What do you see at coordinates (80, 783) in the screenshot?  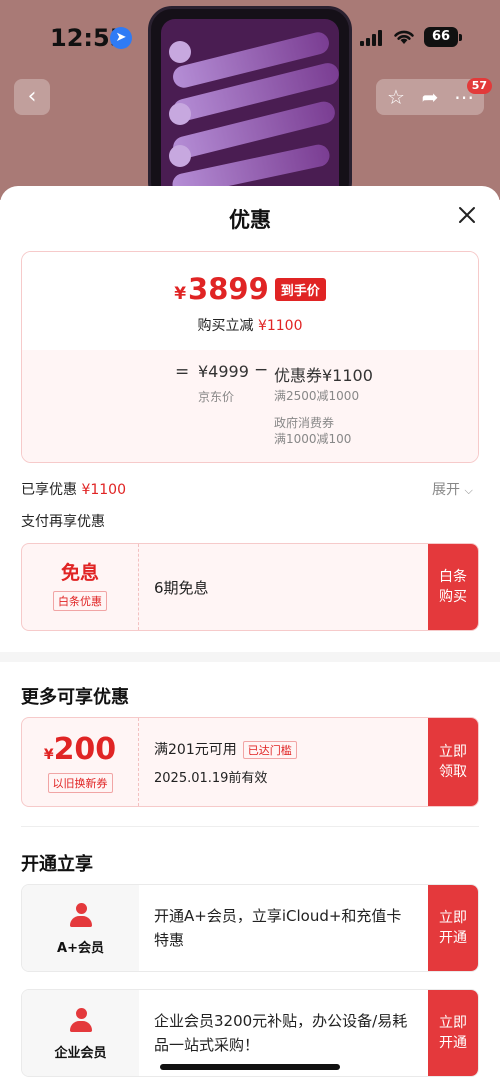 I see `coupon-tag: 以旧换新券` at bounding box center [80, 783].